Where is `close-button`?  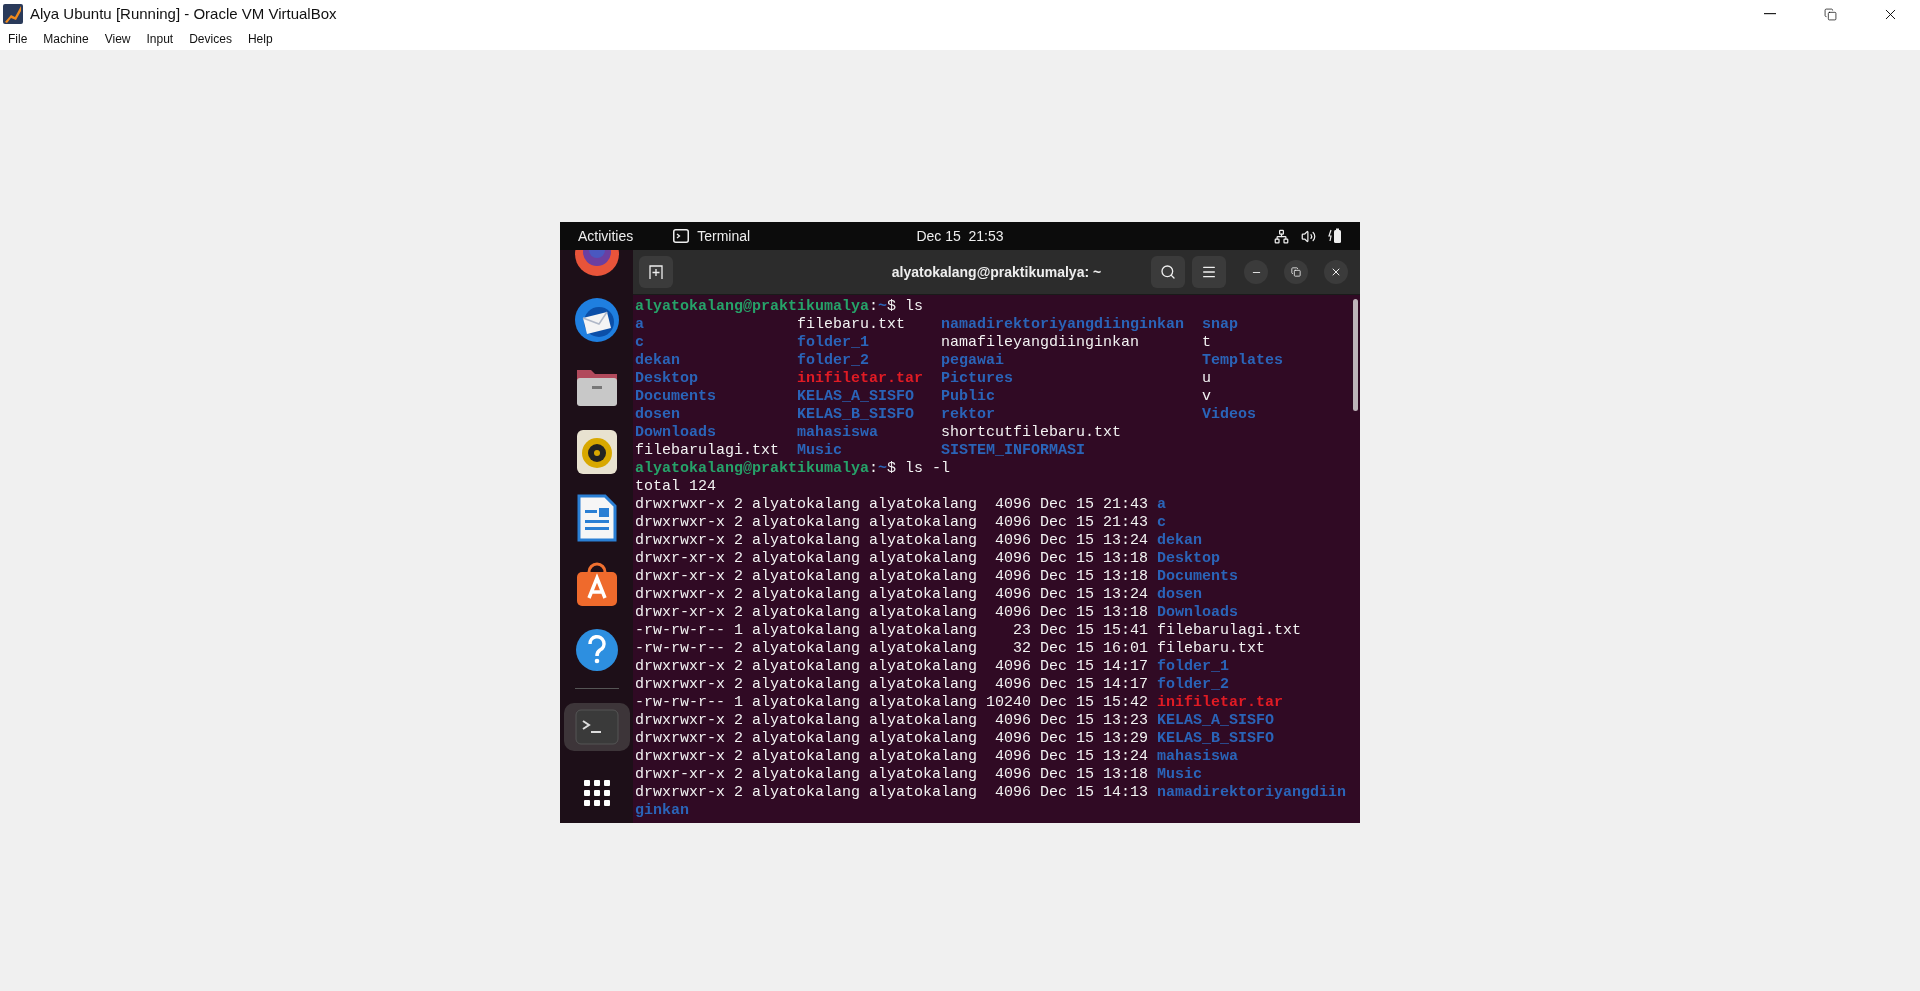 close-button is located at coordinates (1336, 272).